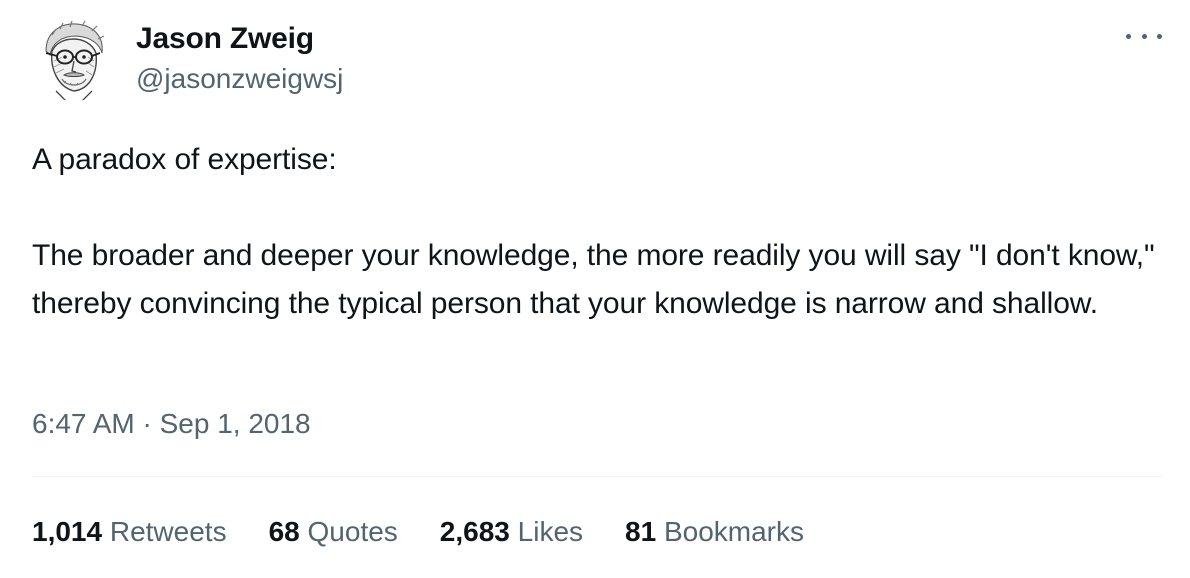 This screenshot has width=1190, height=578. What do you see at coordinates (734, 531) in the screenshot?
I see `stat-label: Bookmarks` at bounding box center [734, 531].